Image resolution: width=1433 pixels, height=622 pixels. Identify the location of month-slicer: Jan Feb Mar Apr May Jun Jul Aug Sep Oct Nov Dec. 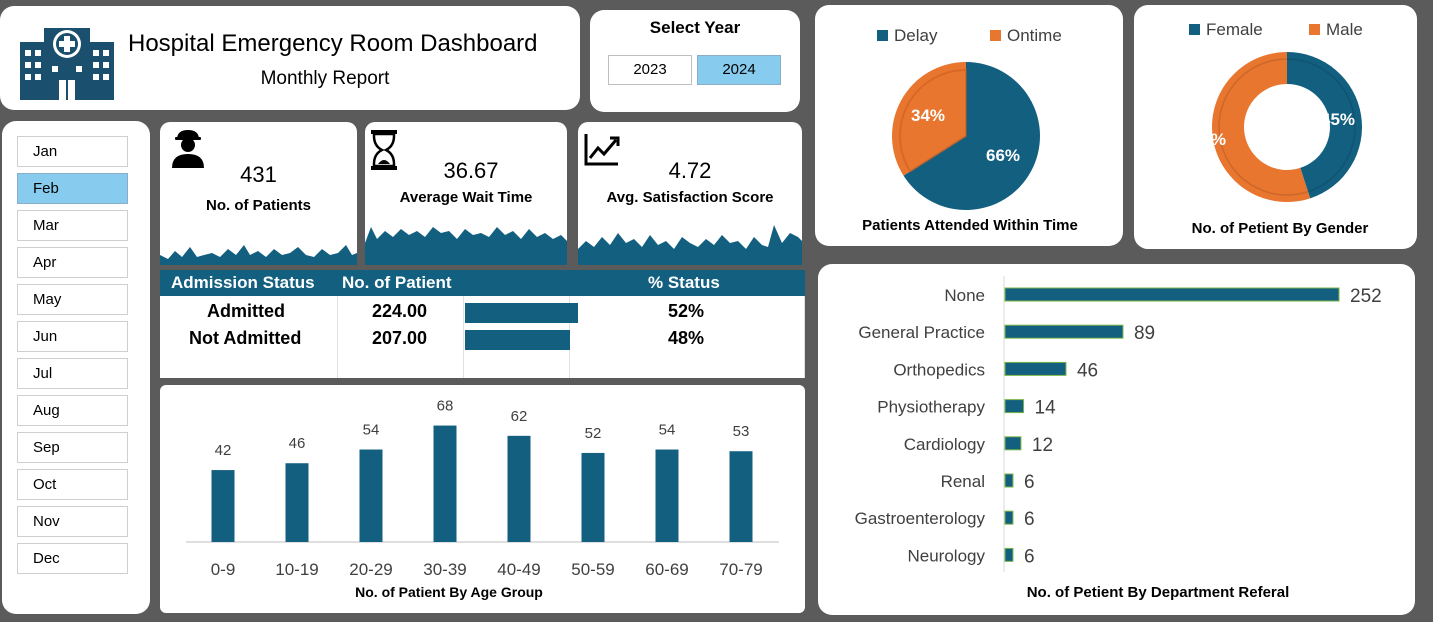
(76, 367).